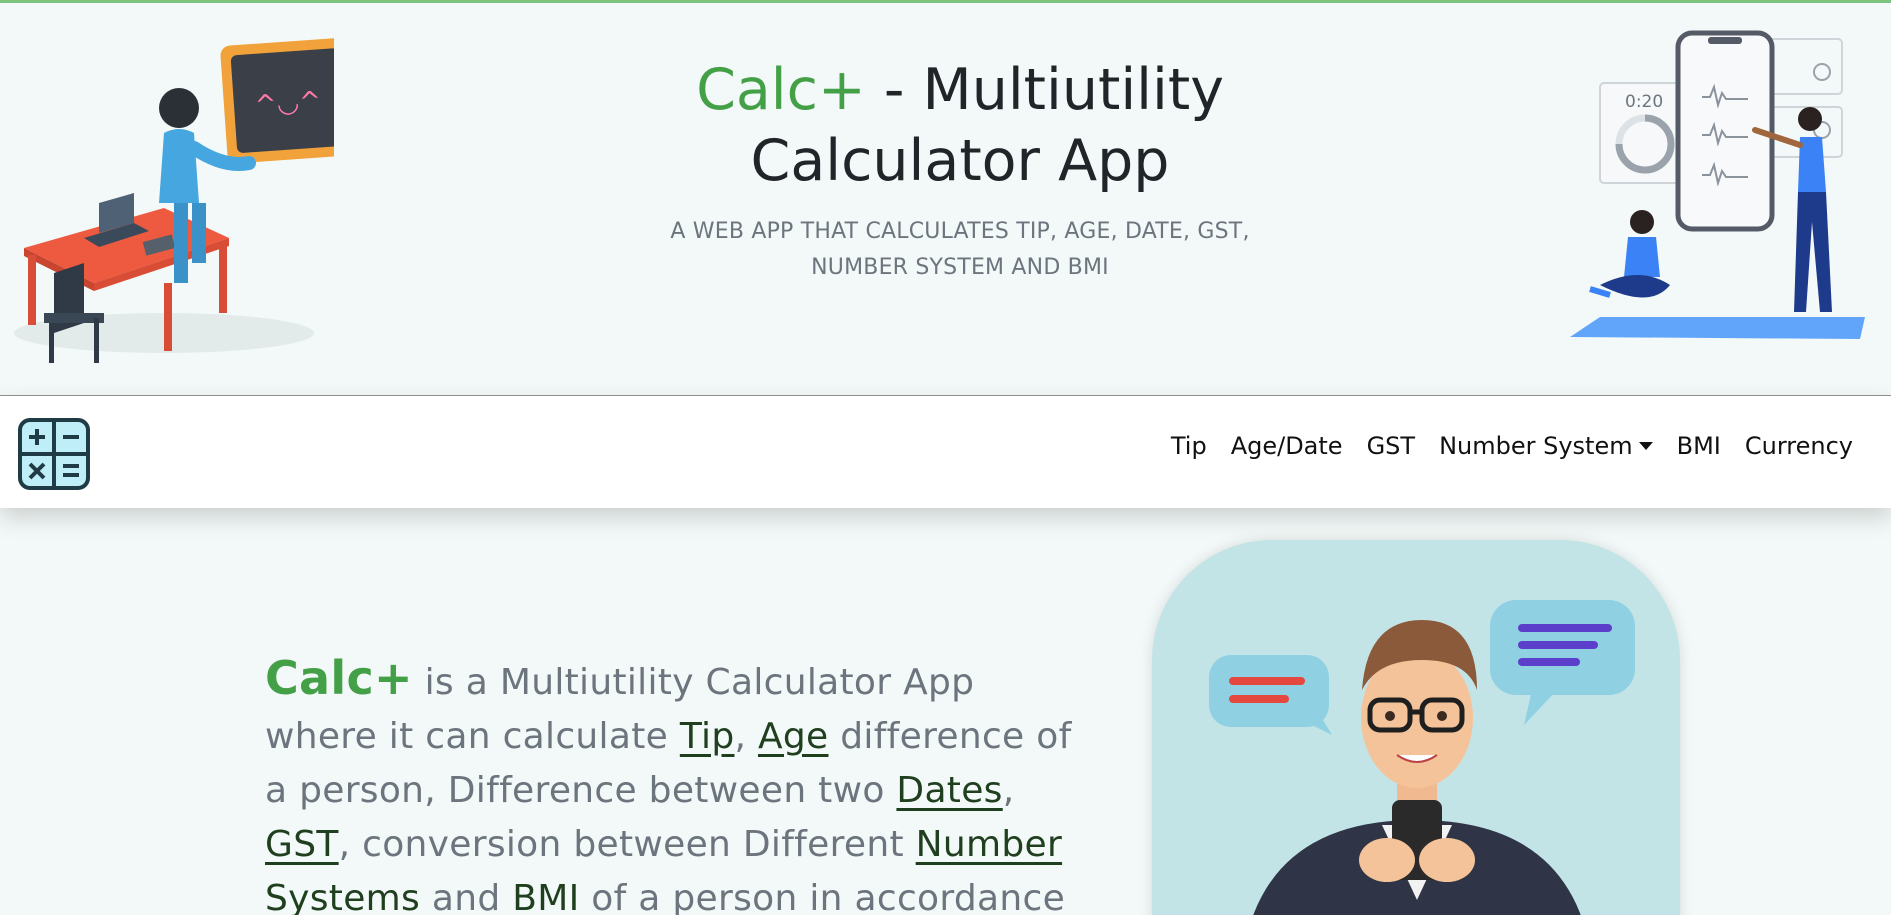 Image resolution: width=1891 pixels, height=915 pixels. Describe the element at coordinates (793, 736) in the screenshot. I see `link-age: Age` at that location.